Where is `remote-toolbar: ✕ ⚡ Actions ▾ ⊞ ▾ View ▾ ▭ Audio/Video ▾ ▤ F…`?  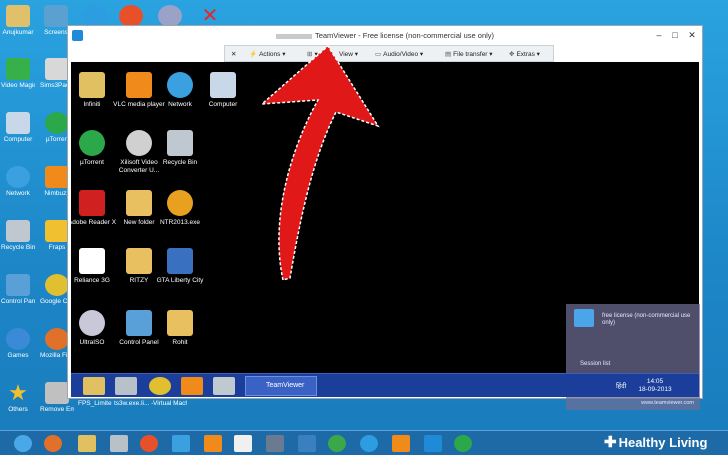 remote-toolbar: ✕ ⚡ Actions ▾ ⊞ ▾ View ▾ ▭ Audio/Video ▾ ▤ F… is located at coordinates (389, 53).